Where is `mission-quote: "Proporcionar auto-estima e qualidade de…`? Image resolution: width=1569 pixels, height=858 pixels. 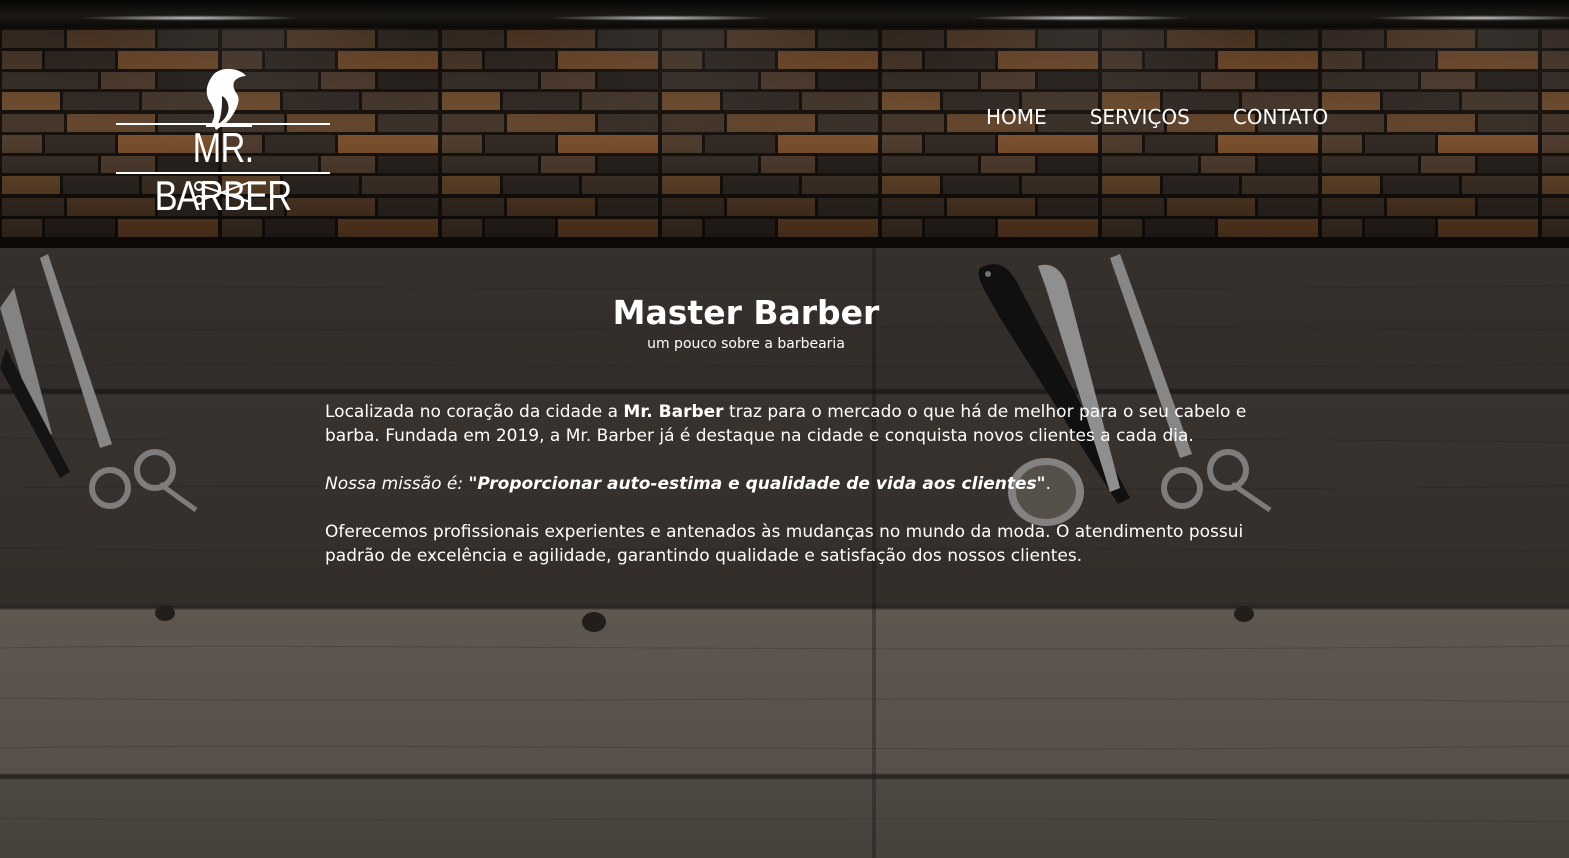
mission-quote: "Proporcionar auto-estima e qualidade de… is located at coordinates (757, 484).